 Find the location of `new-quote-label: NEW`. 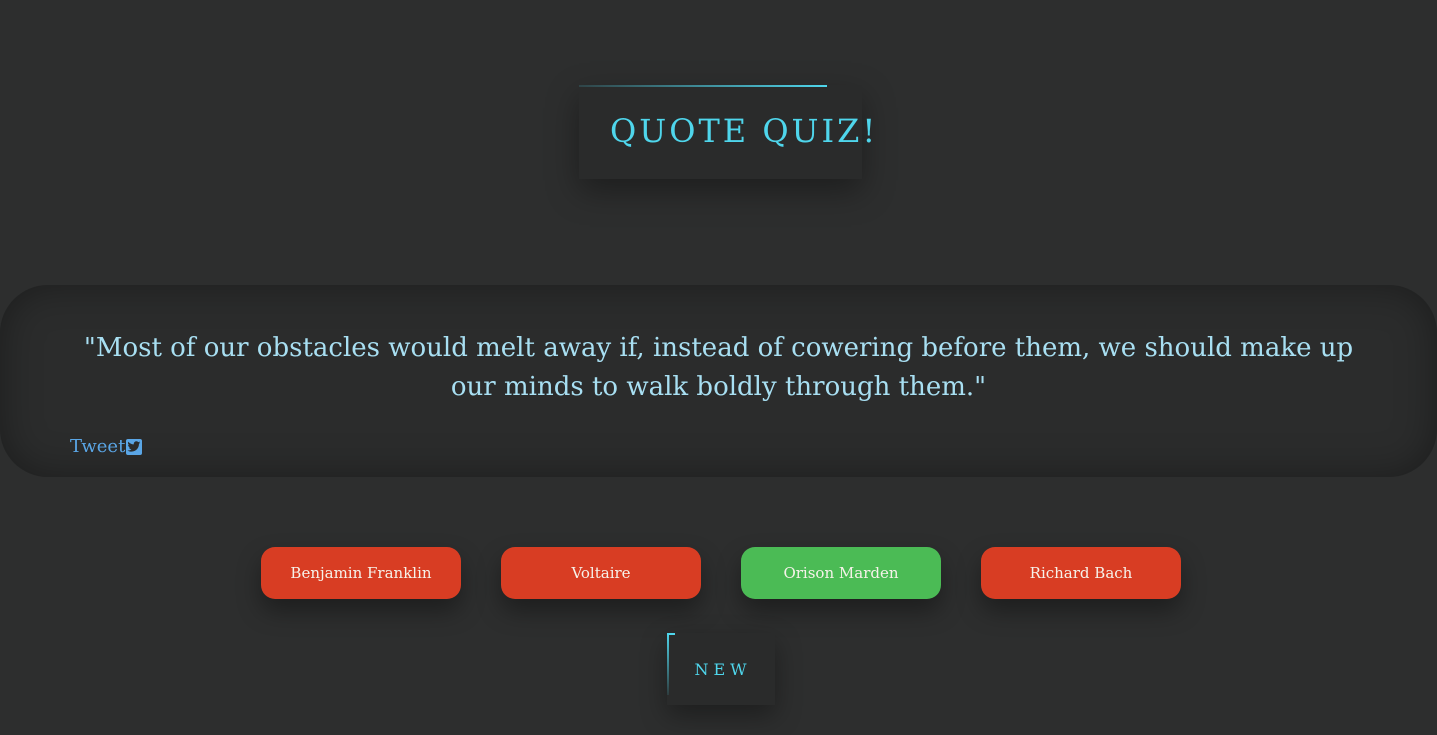

new-quote-label: NEW is located at coordinates (723, 669).